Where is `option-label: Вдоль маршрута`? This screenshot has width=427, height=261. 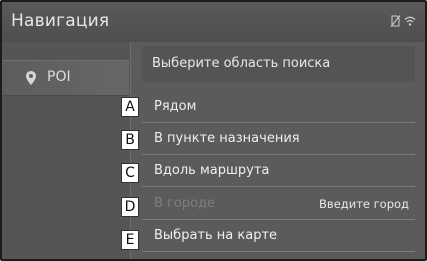
option-label: Вдоль маршрута is located at coordinates (212, 170).